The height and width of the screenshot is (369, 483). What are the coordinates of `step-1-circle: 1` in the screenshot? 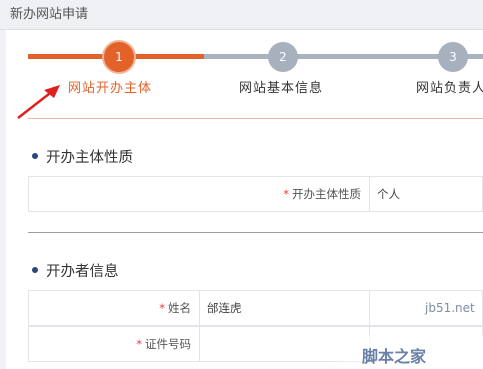 It's located at (119, 57).